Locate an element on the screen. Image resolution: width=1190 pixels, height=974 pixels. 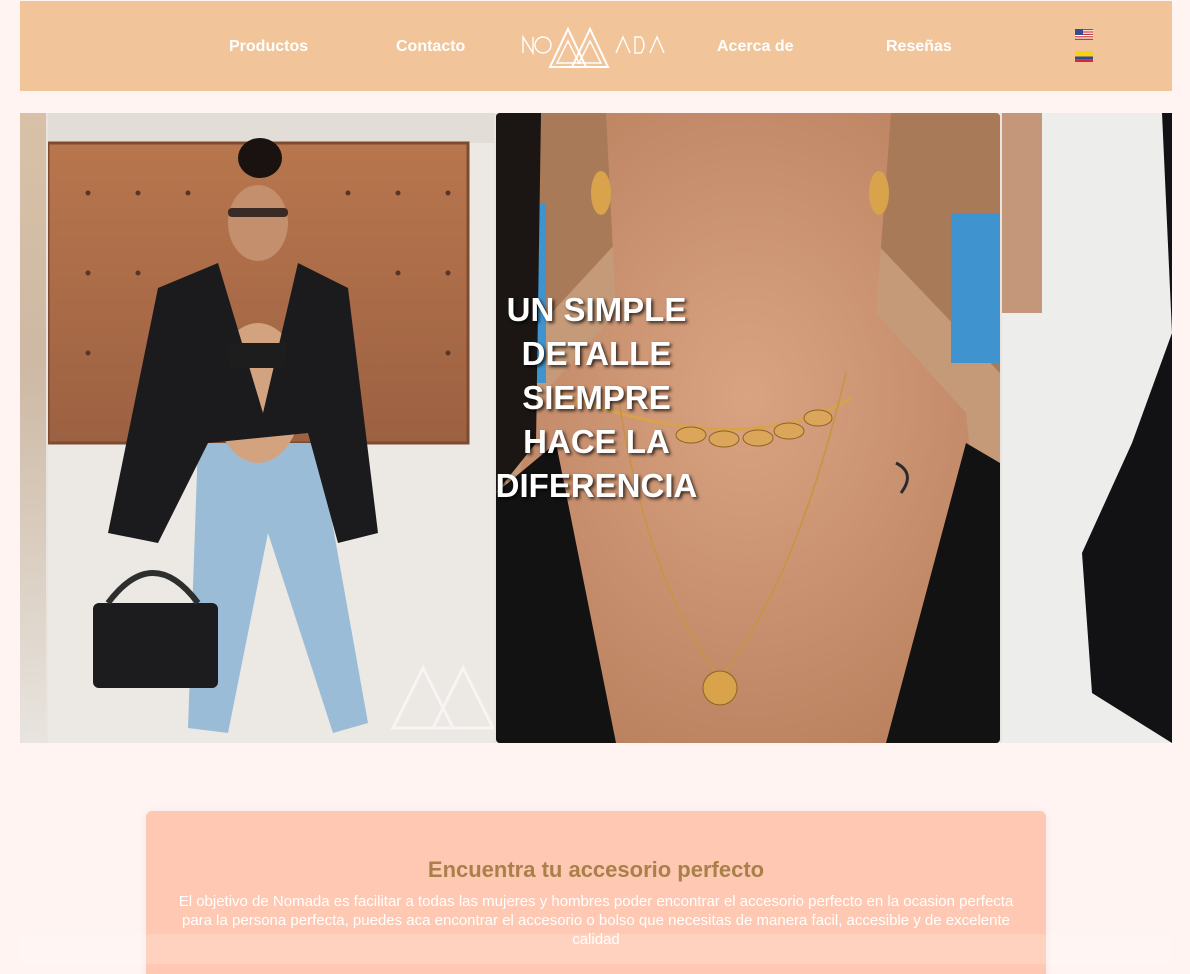
nav-resenas: Reseñas is located at coordinates (919, 47).